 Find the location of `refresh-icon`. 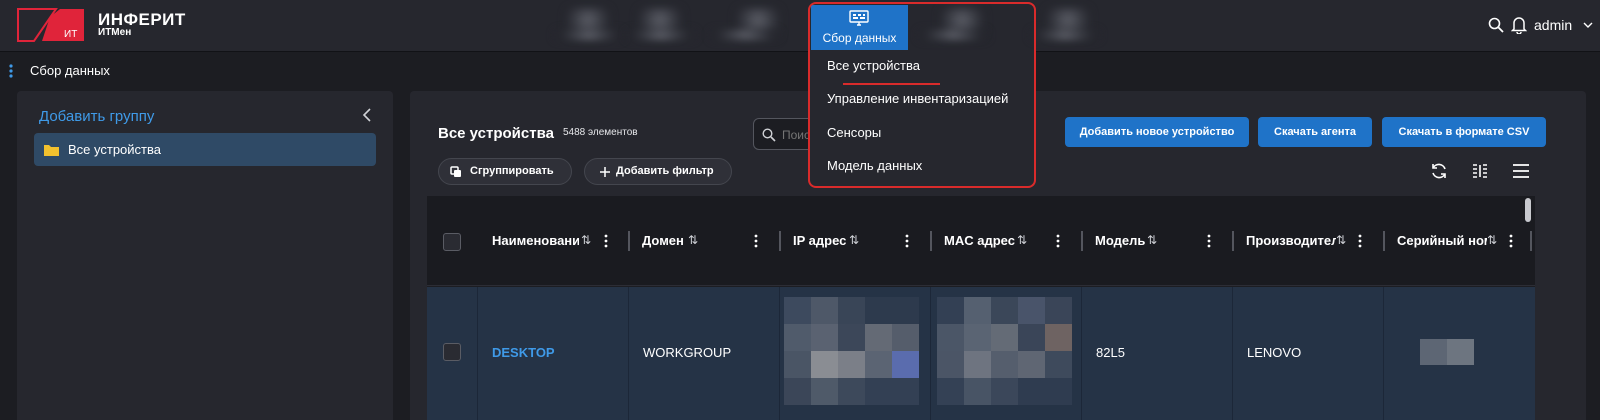

refresh-icon is located at coordinates (1439, 171).